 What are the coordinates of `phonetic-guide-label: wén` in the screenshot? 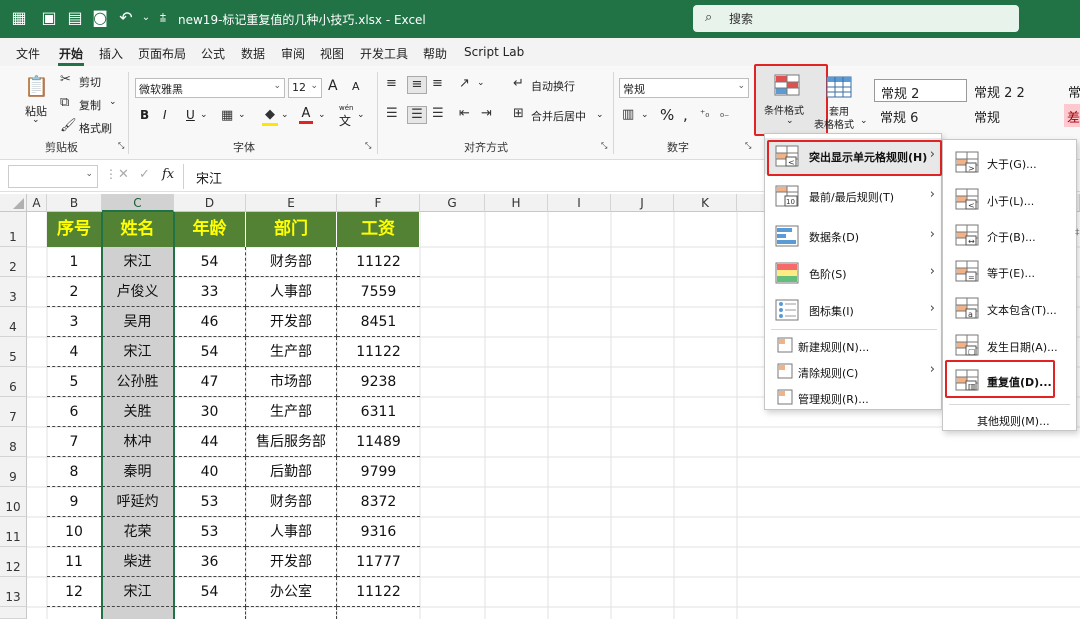 It's located at (346, 108).